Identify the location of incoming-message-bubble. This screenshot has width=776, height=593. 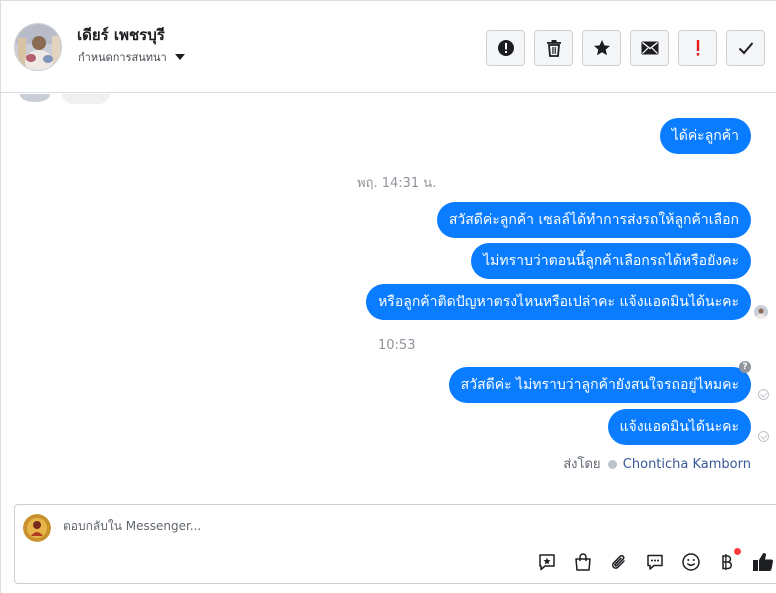
(86, 99).